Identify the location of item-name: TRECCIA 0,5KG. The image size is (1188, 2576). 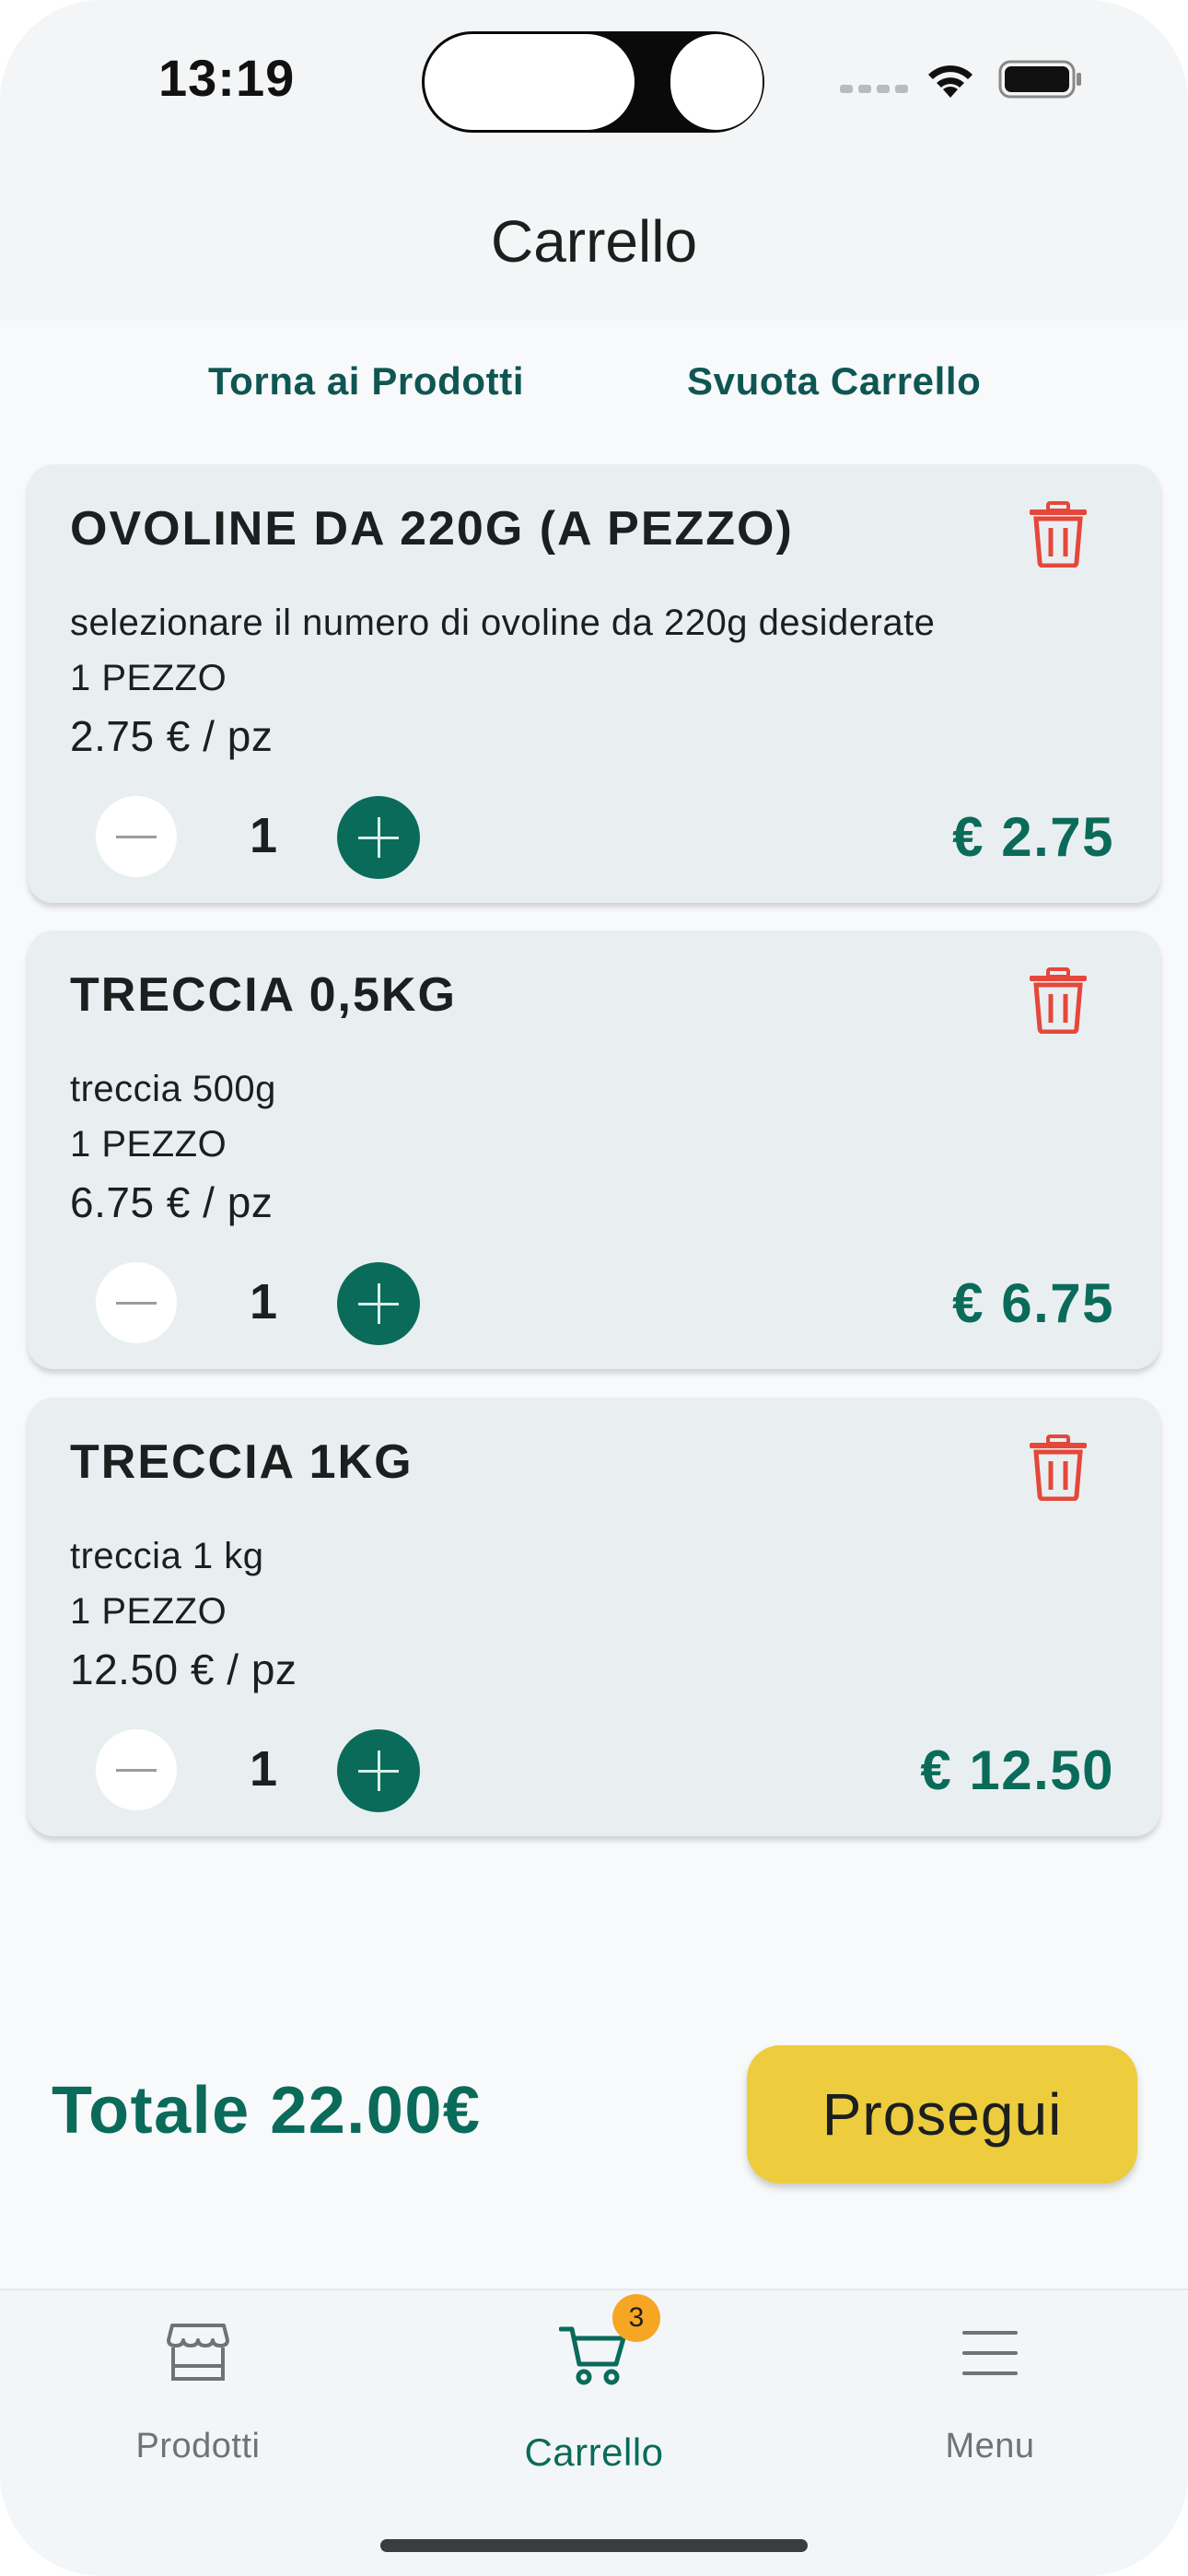
(263, 995).